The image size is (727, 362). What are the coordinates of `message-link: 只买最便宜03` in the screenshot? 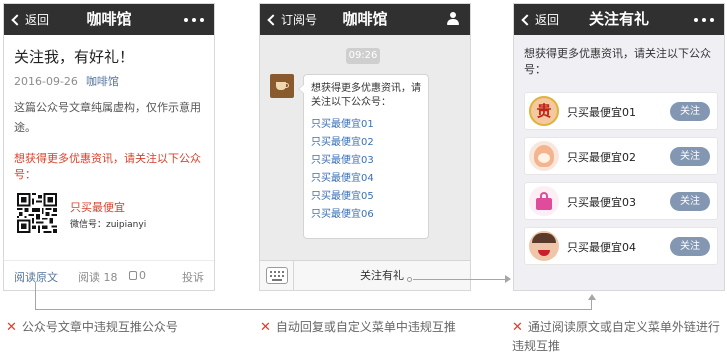 It's located at (366, 161).